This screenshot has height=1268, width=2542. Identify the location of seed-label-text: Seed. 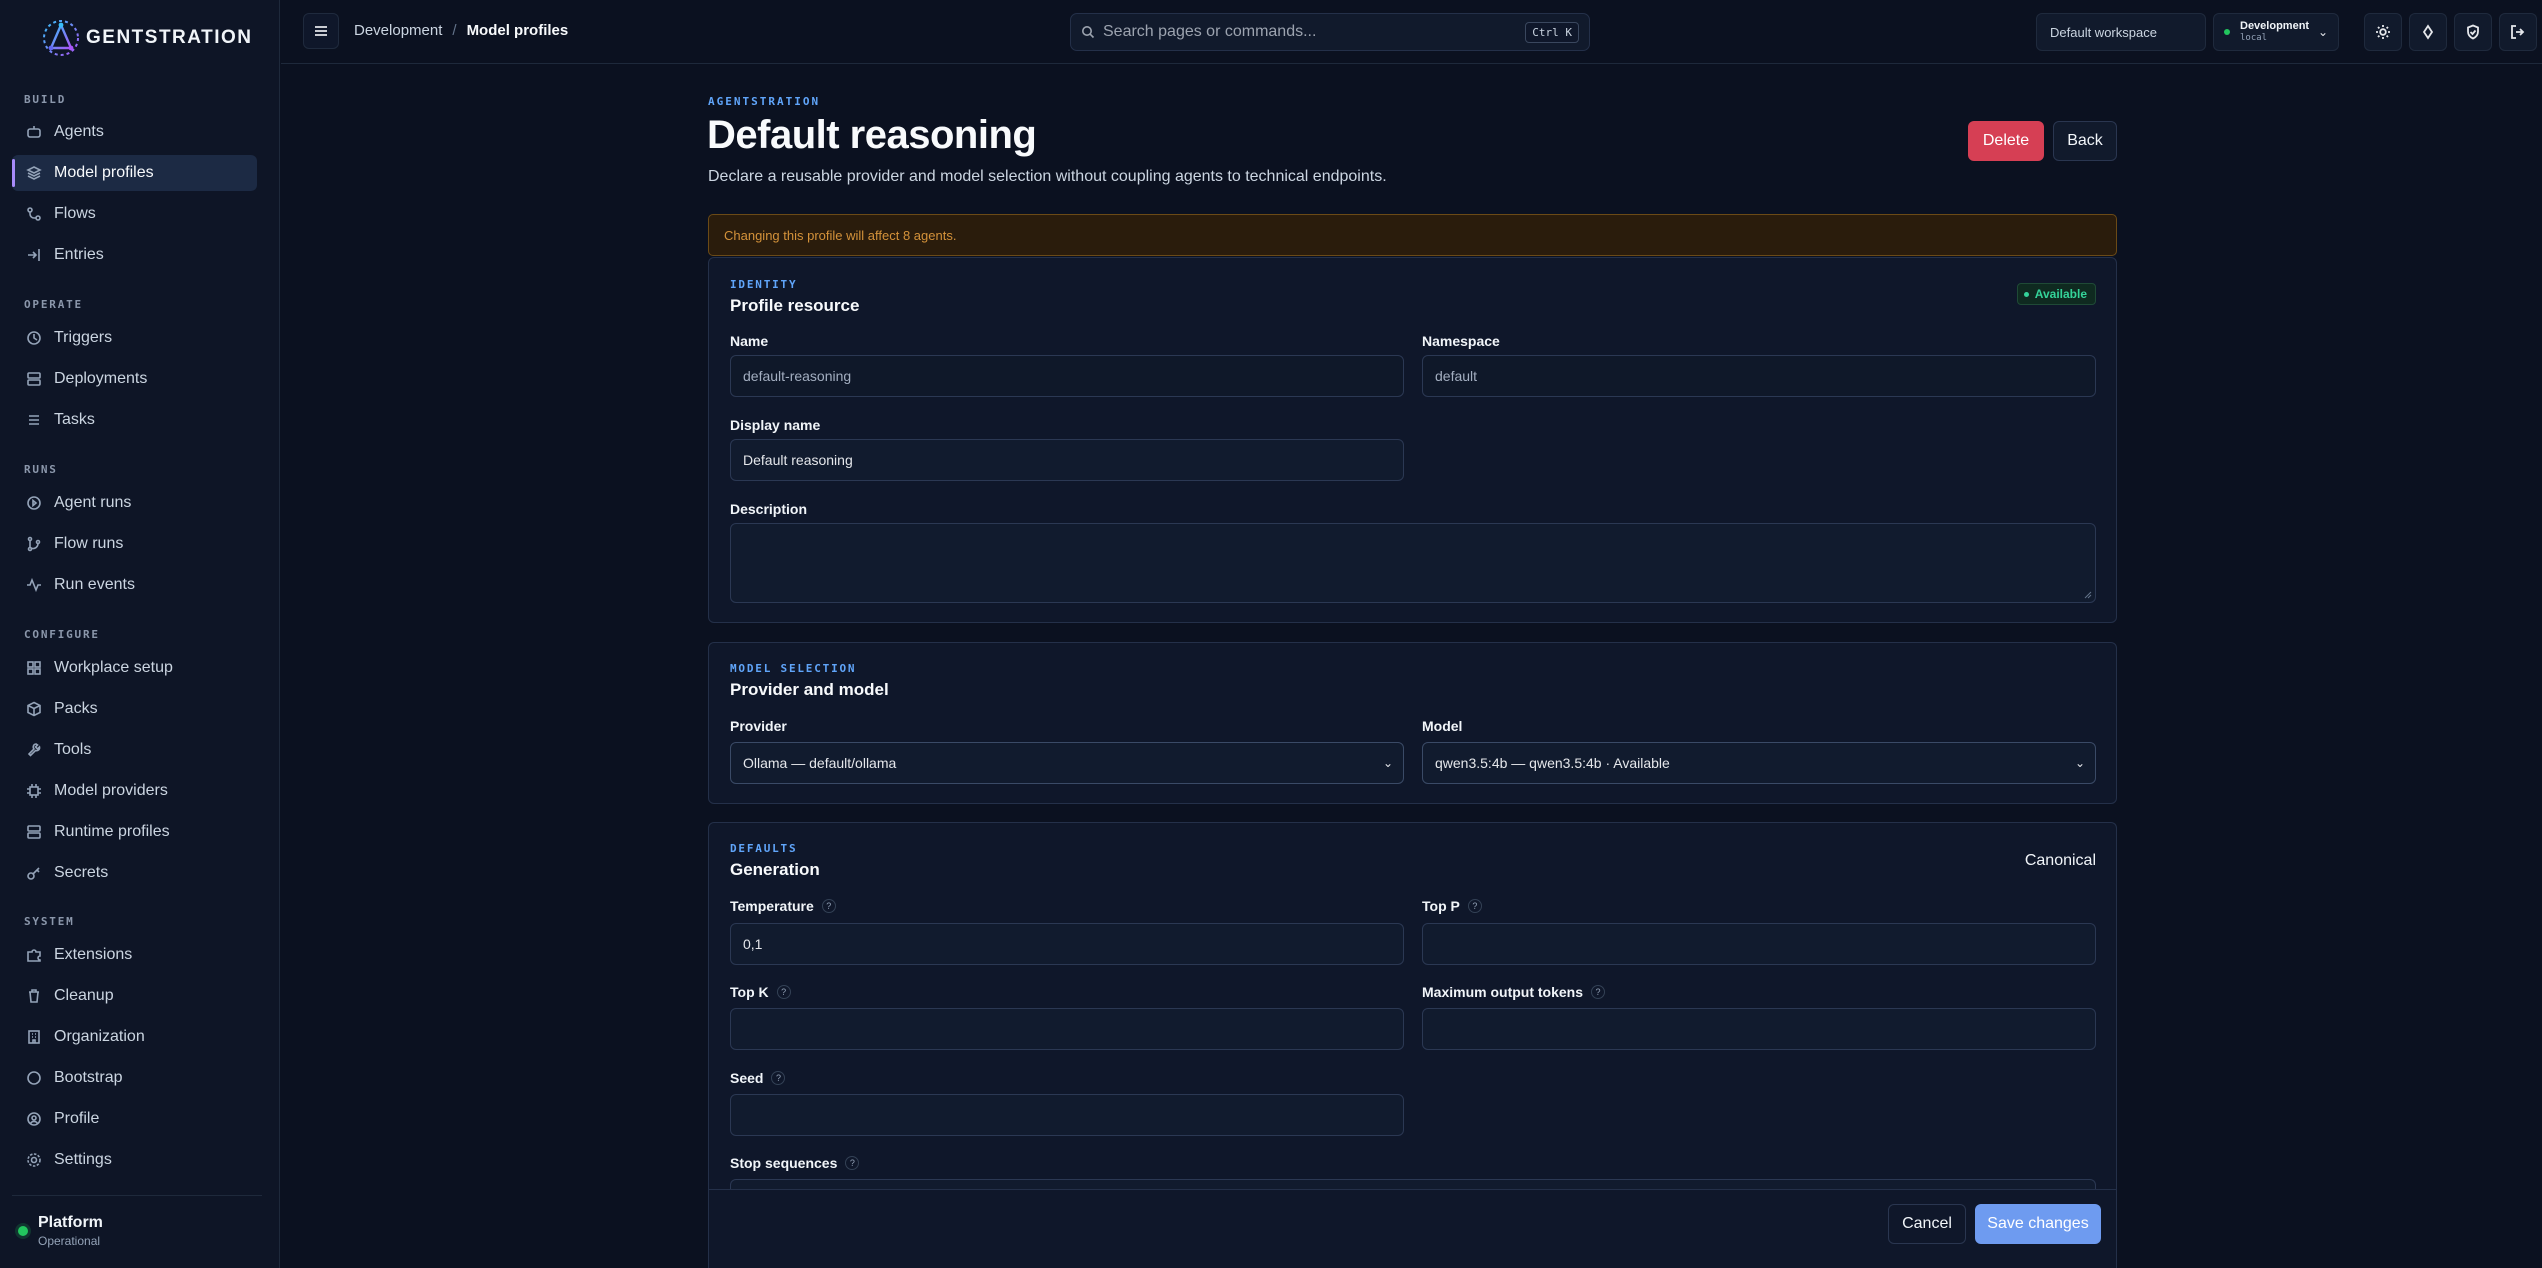
(747, 1078).